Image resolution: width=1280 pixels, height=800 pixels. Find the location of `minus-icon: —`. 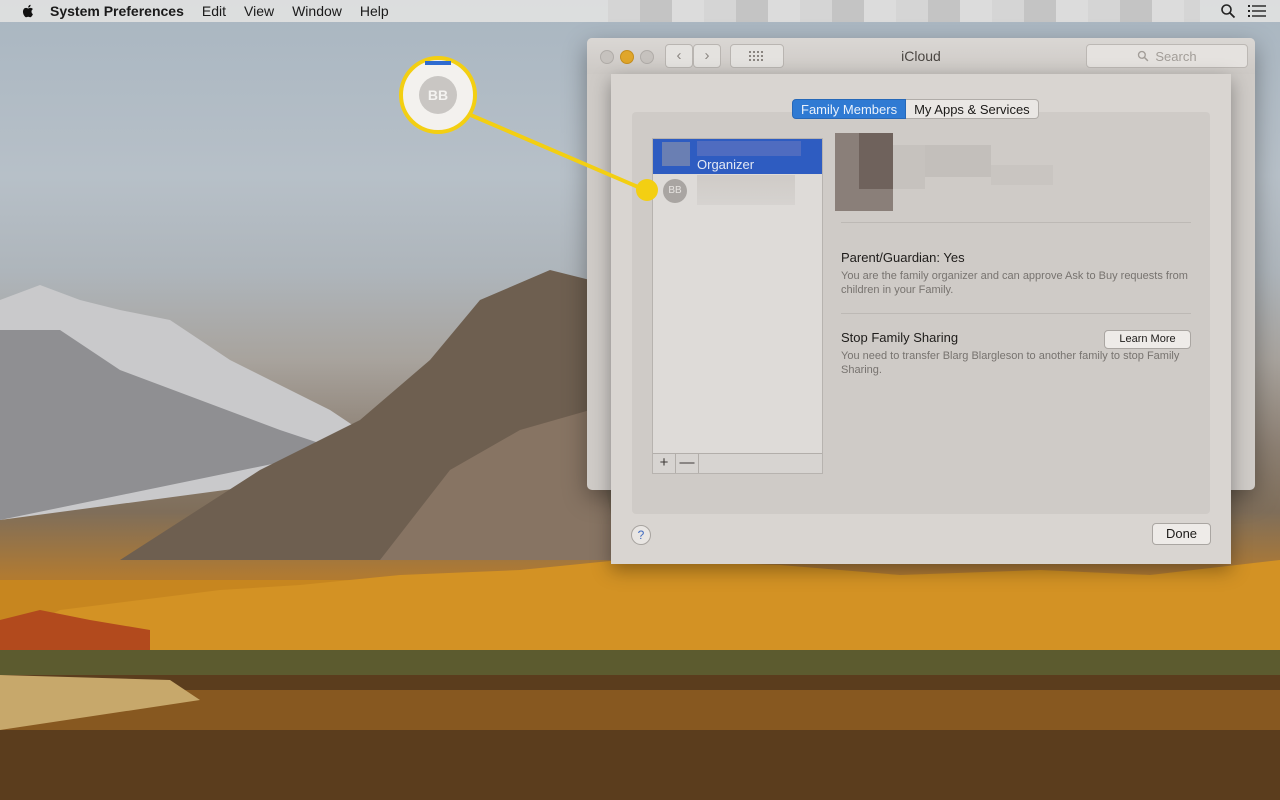

minus-icon: — is located at coordinates (687, 462).